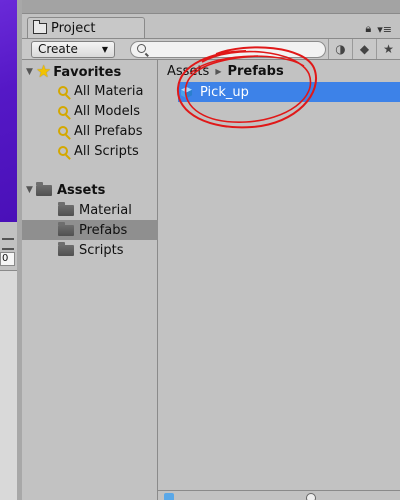 The height and width of the screenshot is (500, 400). I want to click on icon-size-slider, so click(311, 496).